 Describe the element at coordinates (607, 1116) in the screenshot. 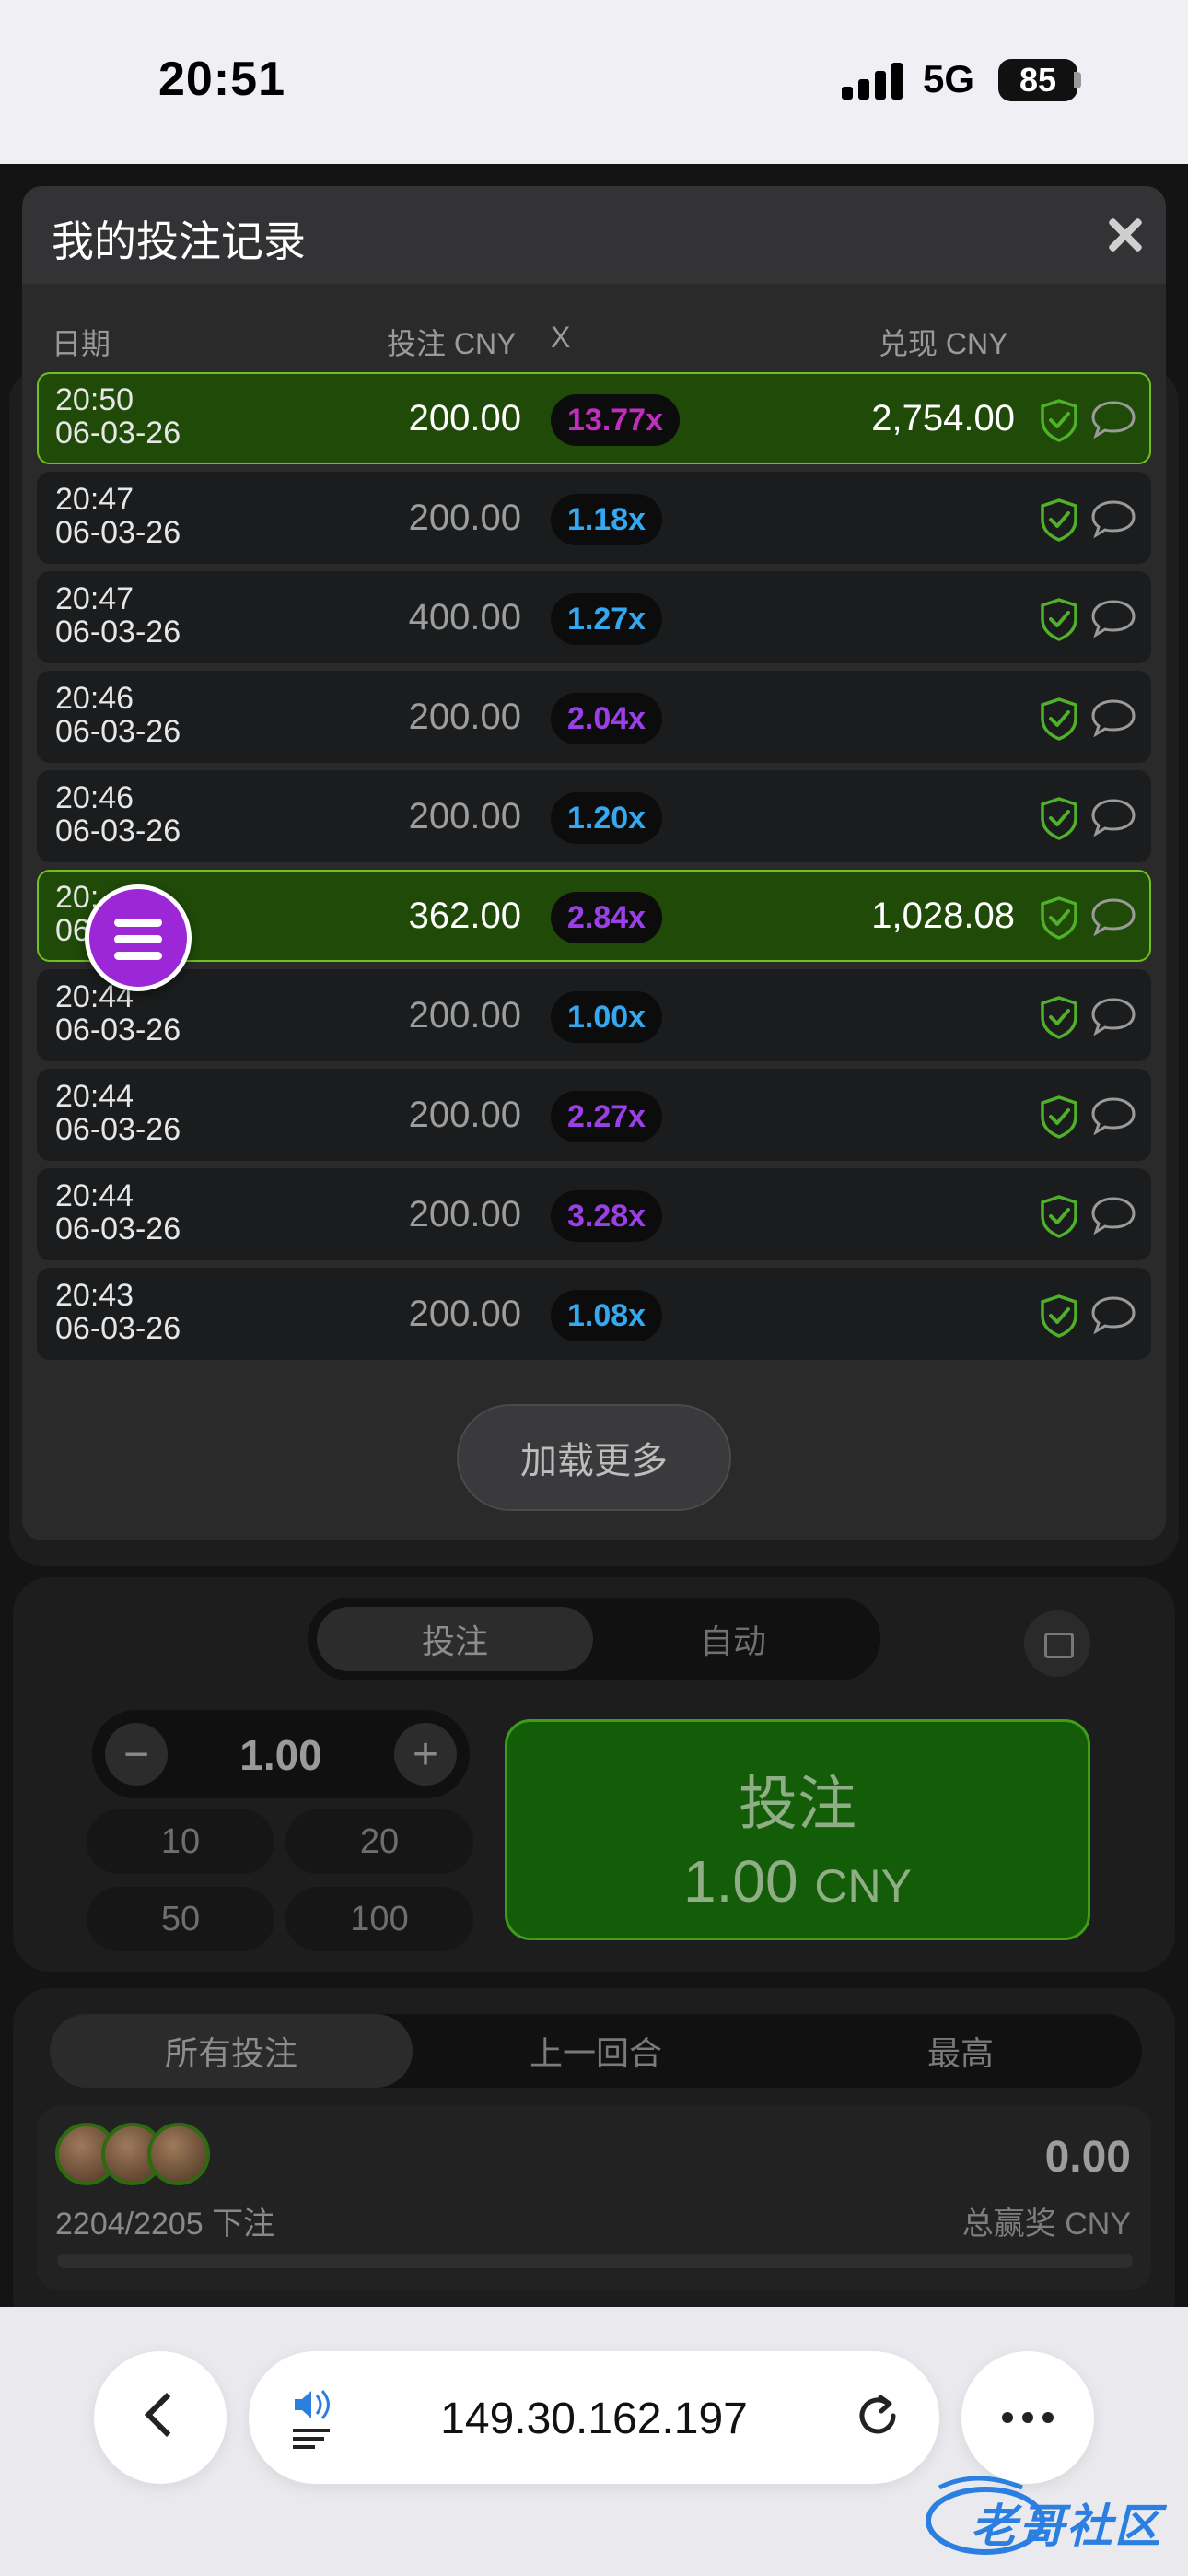

I see `multiplier-badge: 2.27x` at that location.